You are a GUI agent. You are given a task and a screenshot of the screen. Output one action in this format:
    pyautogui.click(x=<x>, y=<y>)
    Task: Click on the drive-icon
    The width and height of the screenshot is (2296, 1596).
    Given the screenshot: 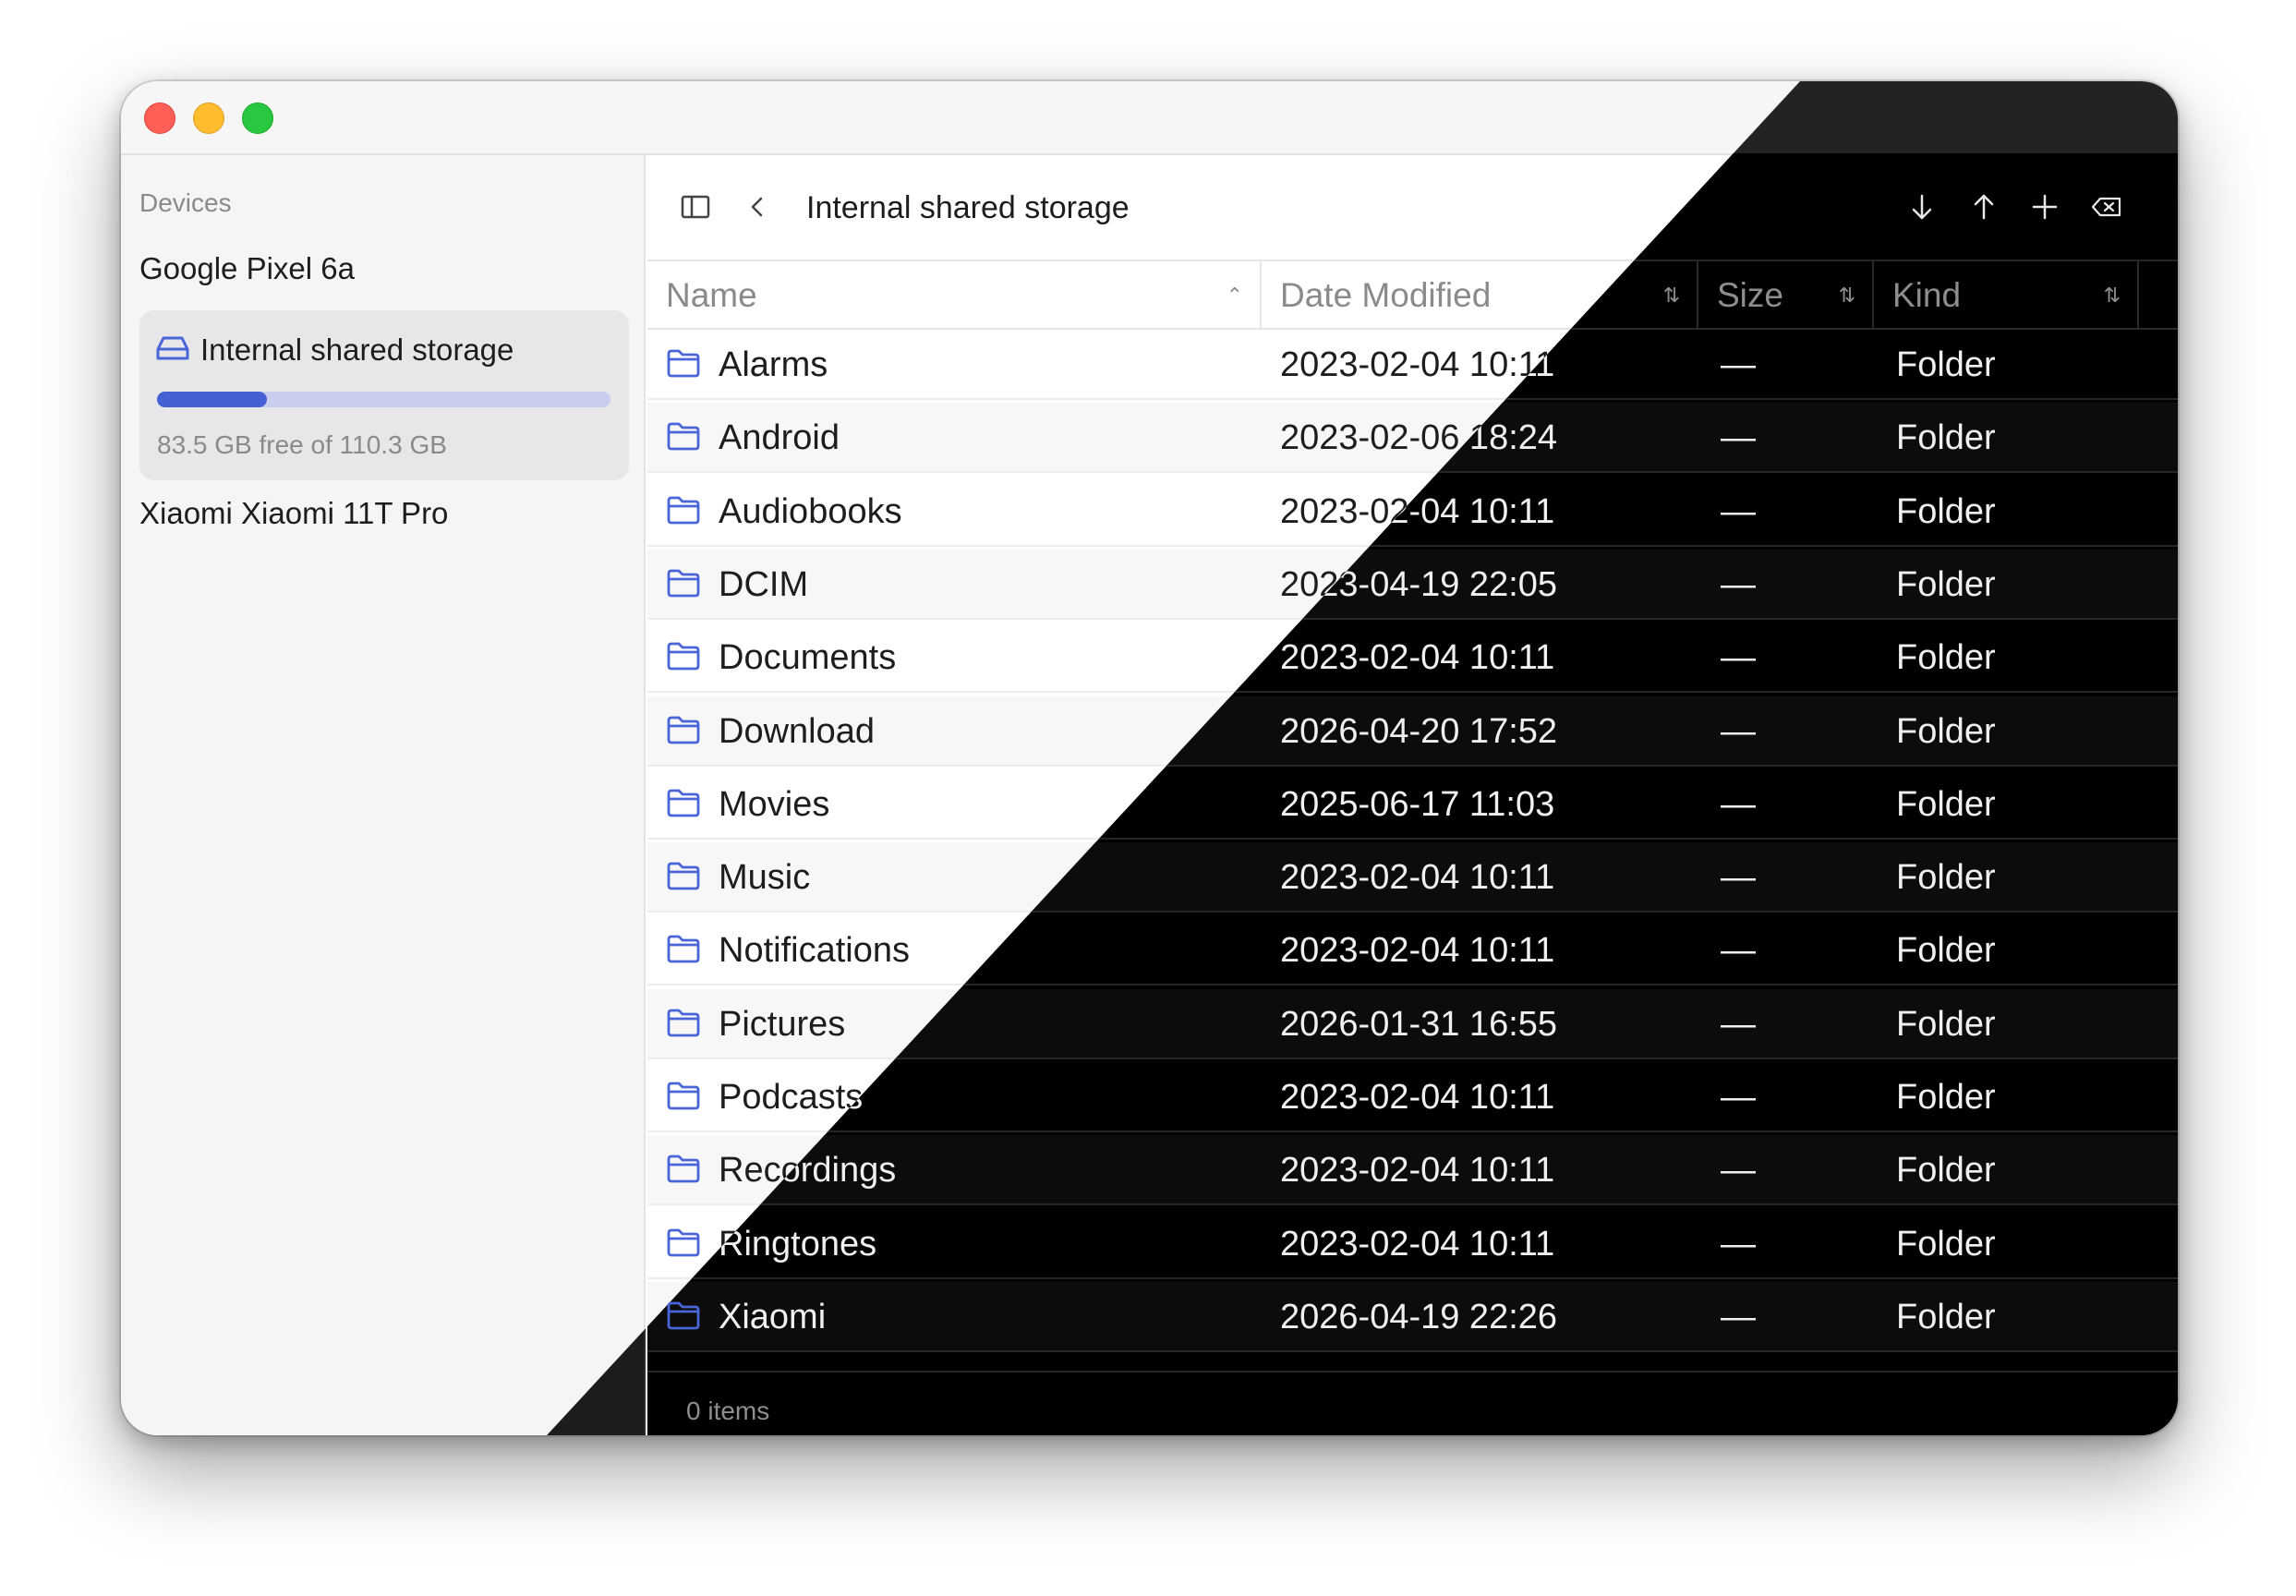 What is the action you would take?
    pyautogui.click(x=172, y=348)
    